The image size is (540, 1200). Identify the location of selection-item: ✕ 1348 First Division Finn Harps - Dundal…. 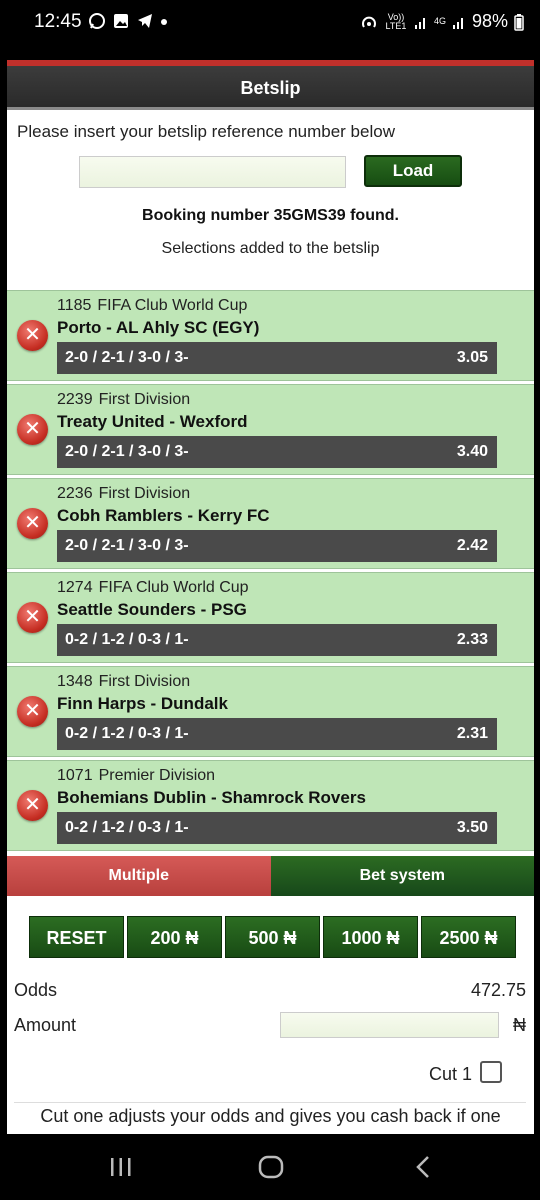
(270, 711).